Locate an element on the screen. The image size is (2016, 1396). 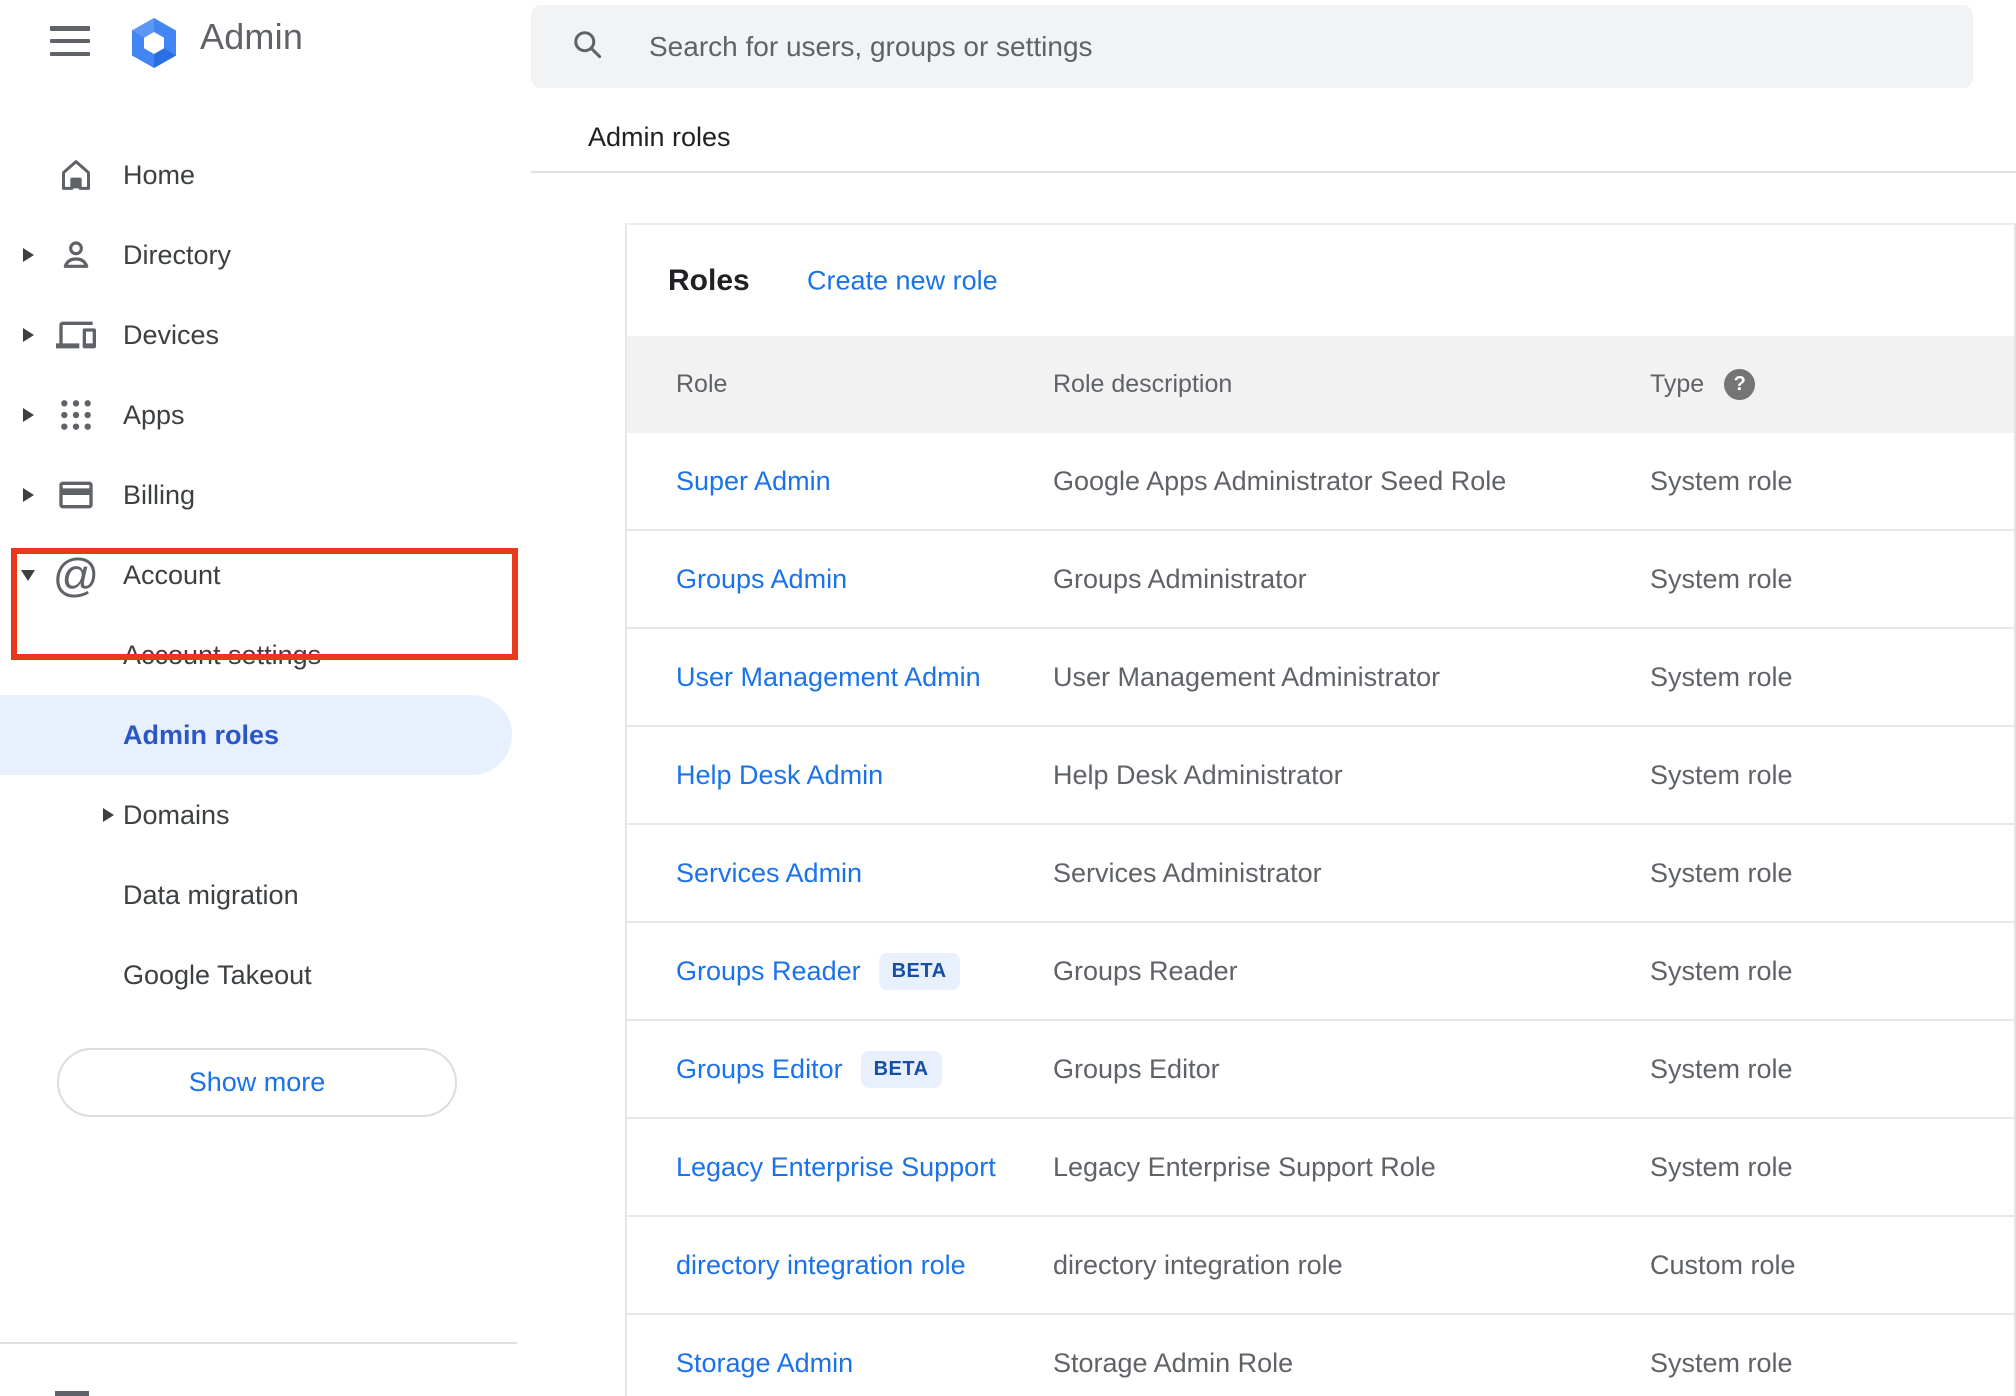
role-description-cell: Help Desk Administrator is located at coordinates (1198, 774).